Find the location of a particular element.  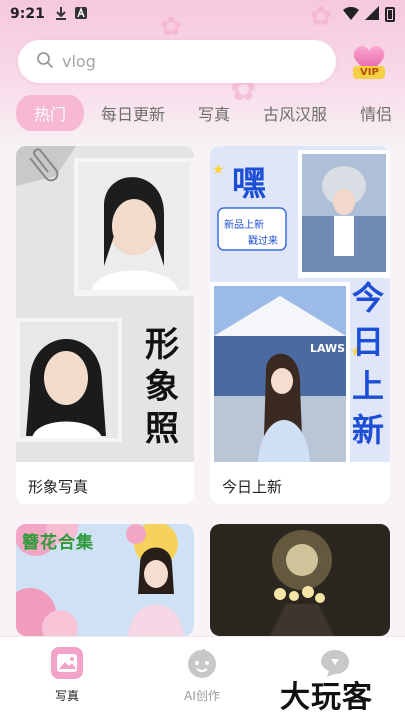

card-new-sign: LAWS is located at coordinates (328, 348).